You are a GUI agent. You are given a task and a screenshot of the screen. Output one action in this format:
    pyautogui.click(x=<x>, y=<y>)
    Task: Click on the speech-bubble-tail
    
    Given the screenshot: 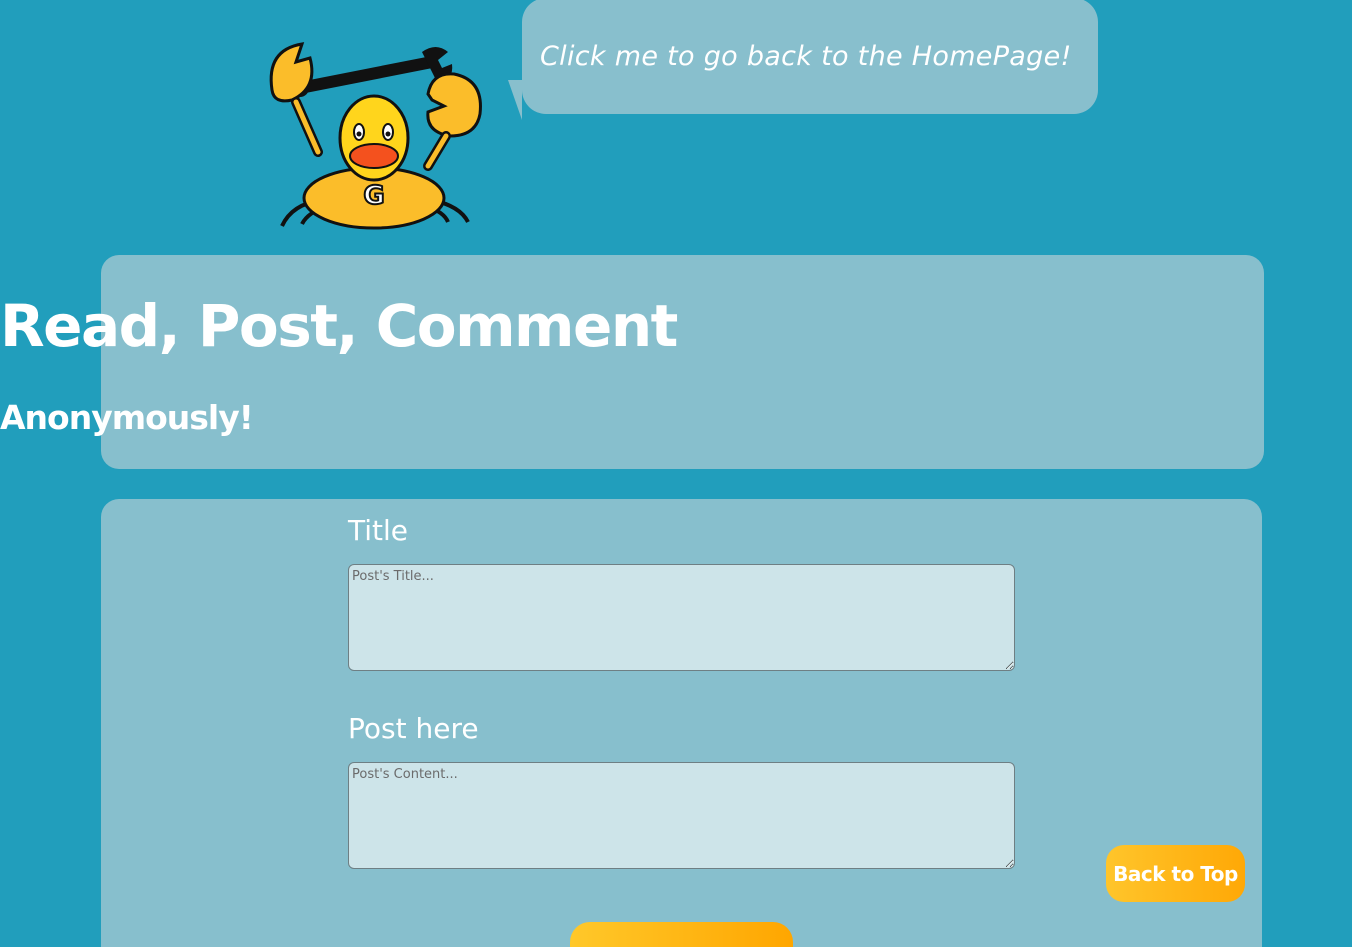 What is the action you would take?
    pyautogui.click(x=515, y=100)
    